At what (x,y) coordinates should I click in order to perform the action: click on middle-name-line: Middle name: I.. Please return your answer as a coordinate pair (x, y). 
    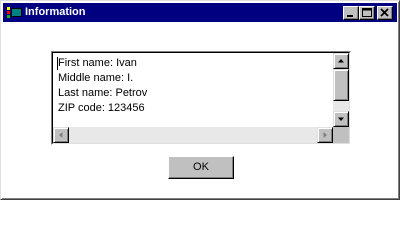
    Looking at the image, I should click on (96, 78).